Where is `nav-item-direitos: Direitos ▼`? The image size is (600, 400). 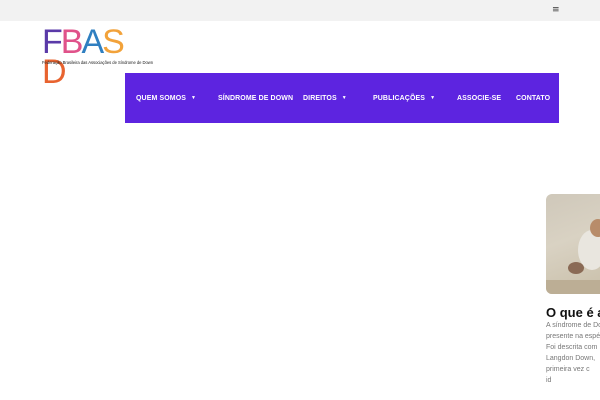 nav-item-direitos: Direitos ▼ is located at coordinates (325, 98).